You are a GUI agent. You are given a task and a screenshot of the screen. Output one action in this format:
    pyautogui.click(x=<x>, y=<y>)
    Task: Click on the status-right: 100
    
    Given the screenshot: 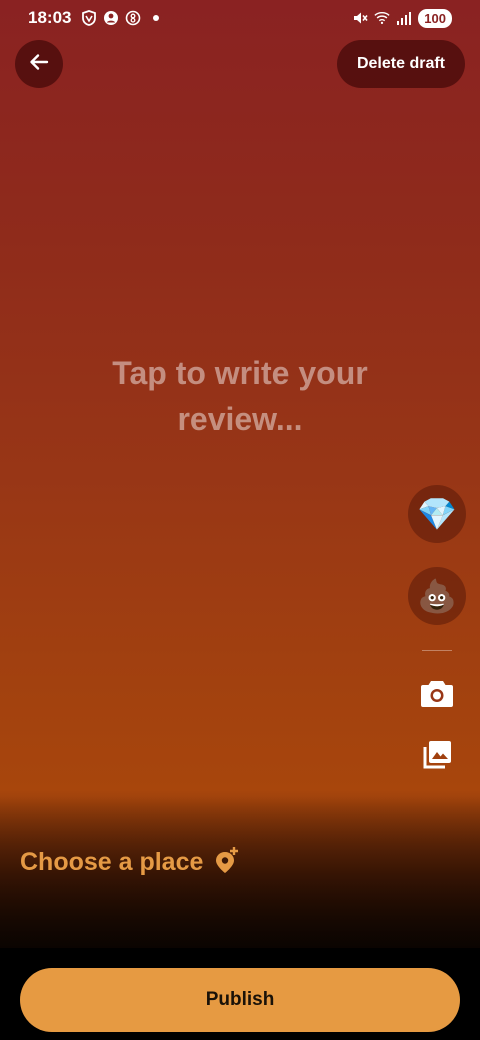 What is the action you would take?
    pyautogui.click(x=402, y=18)
    